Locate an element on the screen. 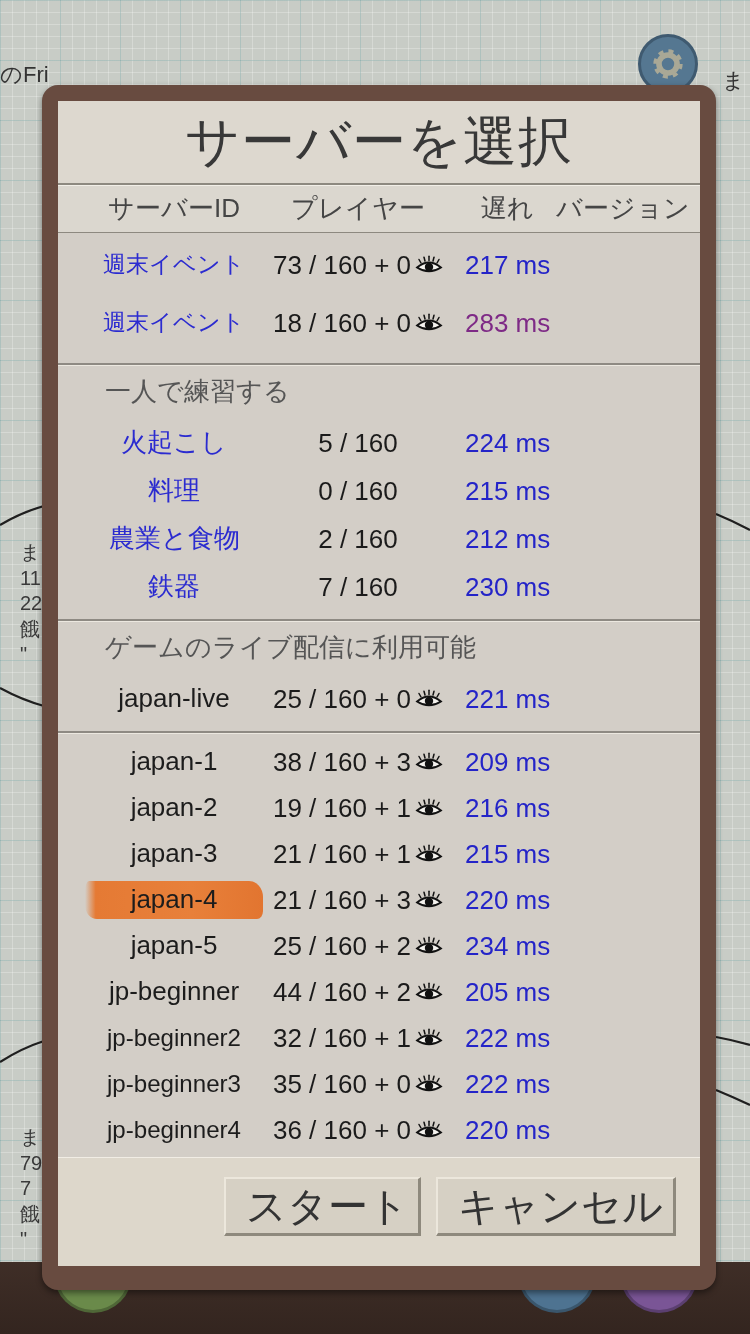 The width and height of the screenshot is (750, 1334). ping-time: 234 ms is located at coordinates (508, 946).